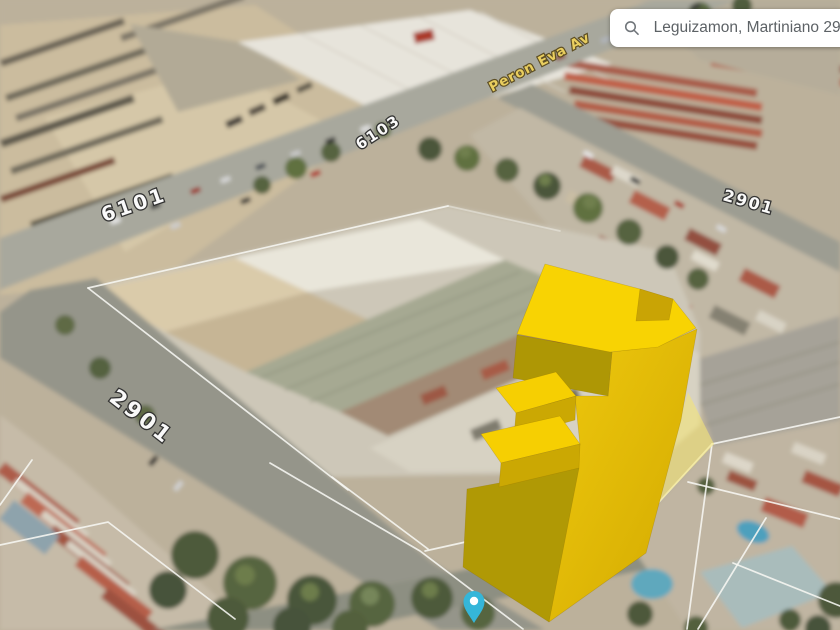 The width and height of the screenshot is (840, 630). I want to click on search-box, so click(725, 28).